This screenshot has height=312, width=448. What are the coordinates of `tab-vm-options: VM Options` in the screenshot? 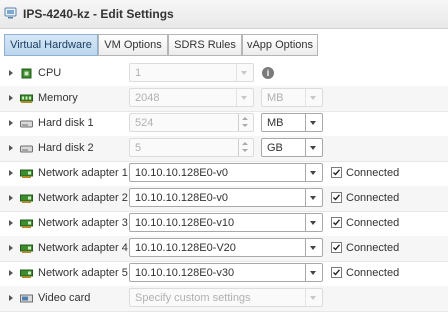 It's located at (133, 45).